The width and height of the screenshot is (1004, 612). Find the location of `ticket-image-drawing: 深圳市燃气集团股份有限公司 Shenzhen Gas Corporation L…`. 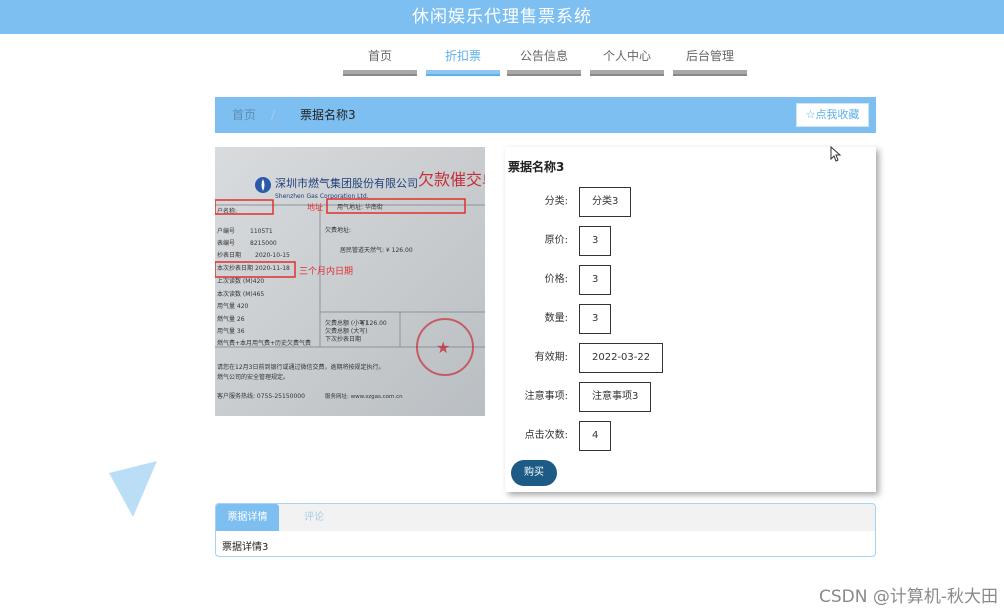

ticket-image-drawing: 深圳市燃气集团股份有限公司 Shenzhen Gas Corporation L… is located at coordinates (350, 281).